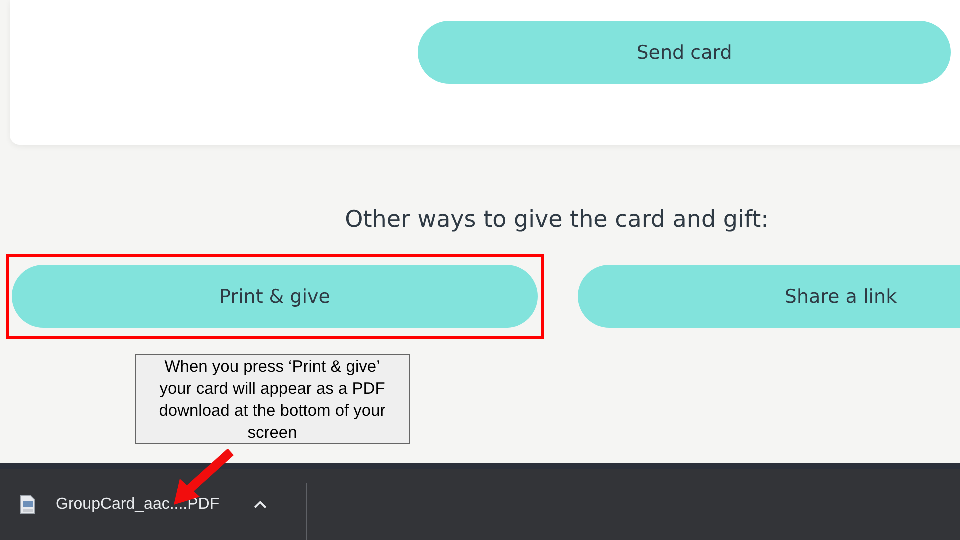 This screenshot has height=540, width=960. What do you see at coordinates (275, 296) in the screenshot?
I see `option-button: Print & give` at bounding box center [275, 296].